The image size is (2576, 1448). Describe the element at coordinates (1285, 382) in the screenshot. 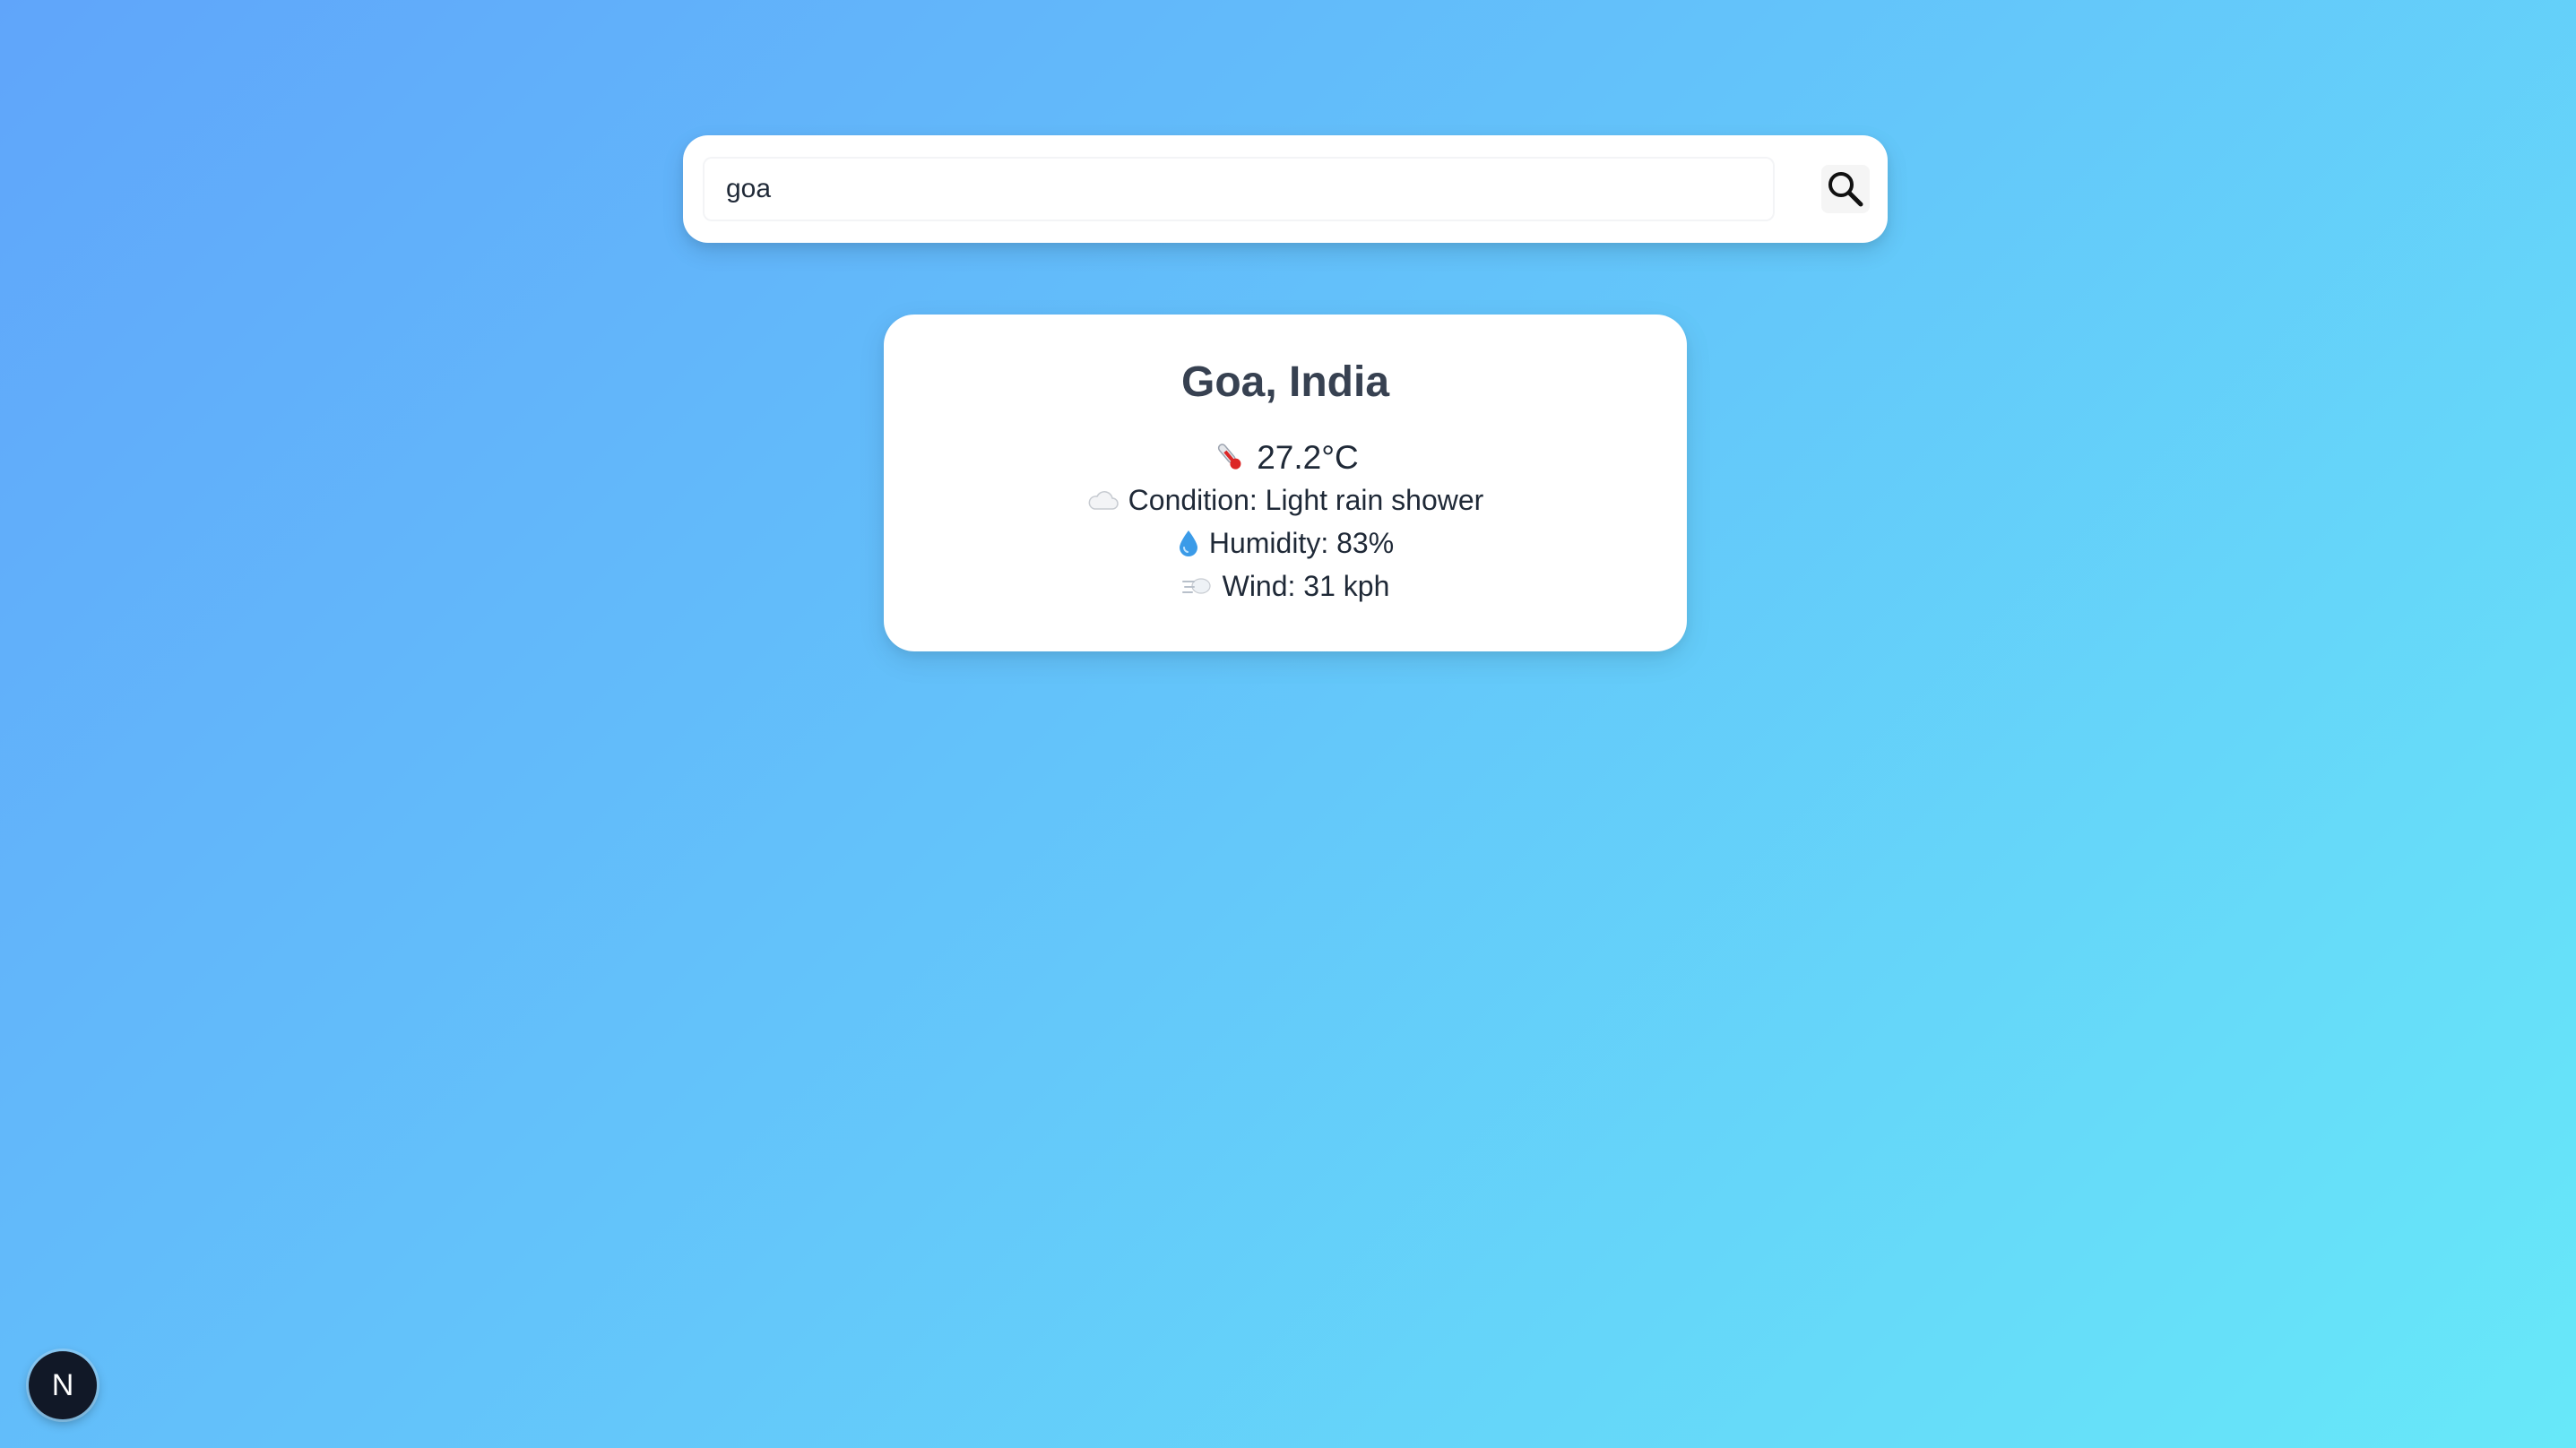

I see `location-title: Goa, India` at that location.